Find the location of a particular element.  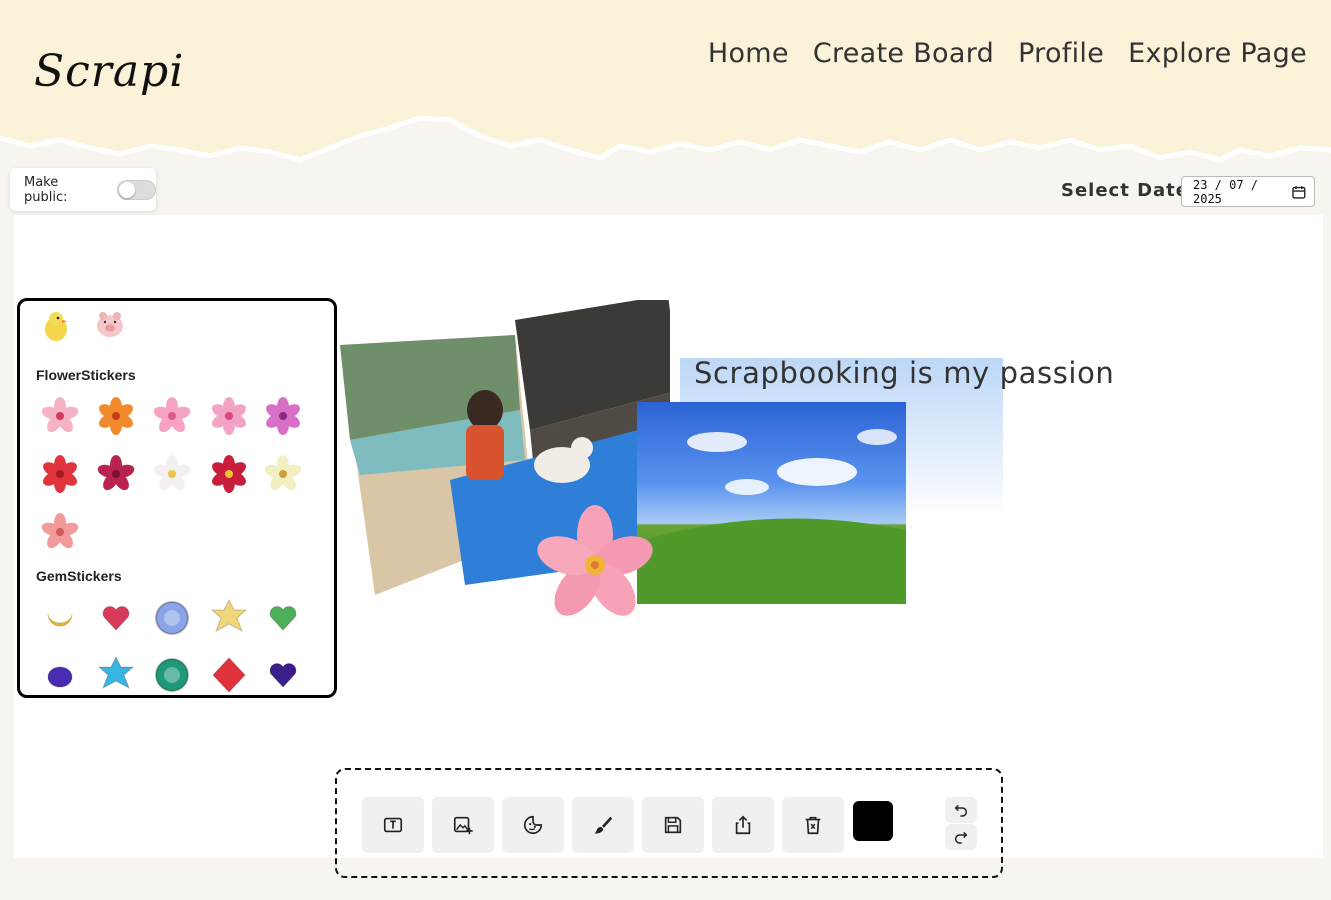

delete-icon is located at coordinates (813, 825).